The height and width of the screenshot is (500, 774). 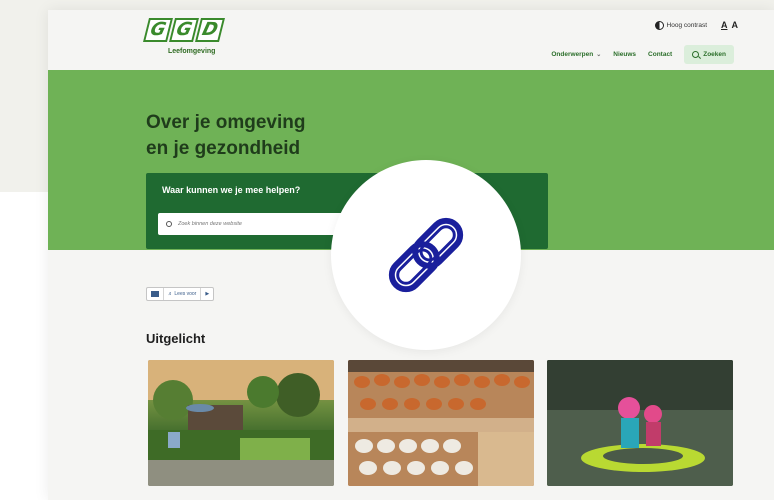 I want to click on read-aloud-bar: ♬ Lees voor ▶, so click(x=180, y=294).